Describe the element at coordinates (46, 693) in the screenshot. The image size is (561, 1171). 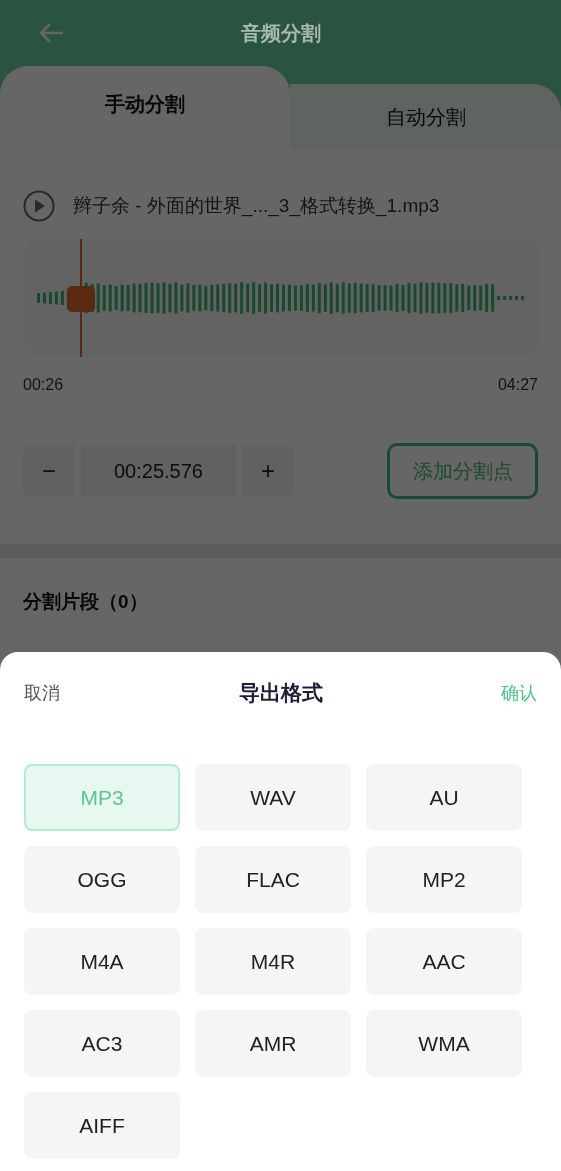
I see `cancel-button: 取消` at that location.